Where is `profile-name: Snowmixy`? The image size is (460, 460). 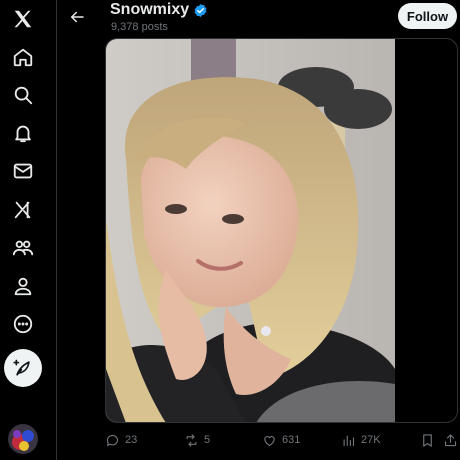
profile-name: Snowmixy is located at coordinates (150, 9).